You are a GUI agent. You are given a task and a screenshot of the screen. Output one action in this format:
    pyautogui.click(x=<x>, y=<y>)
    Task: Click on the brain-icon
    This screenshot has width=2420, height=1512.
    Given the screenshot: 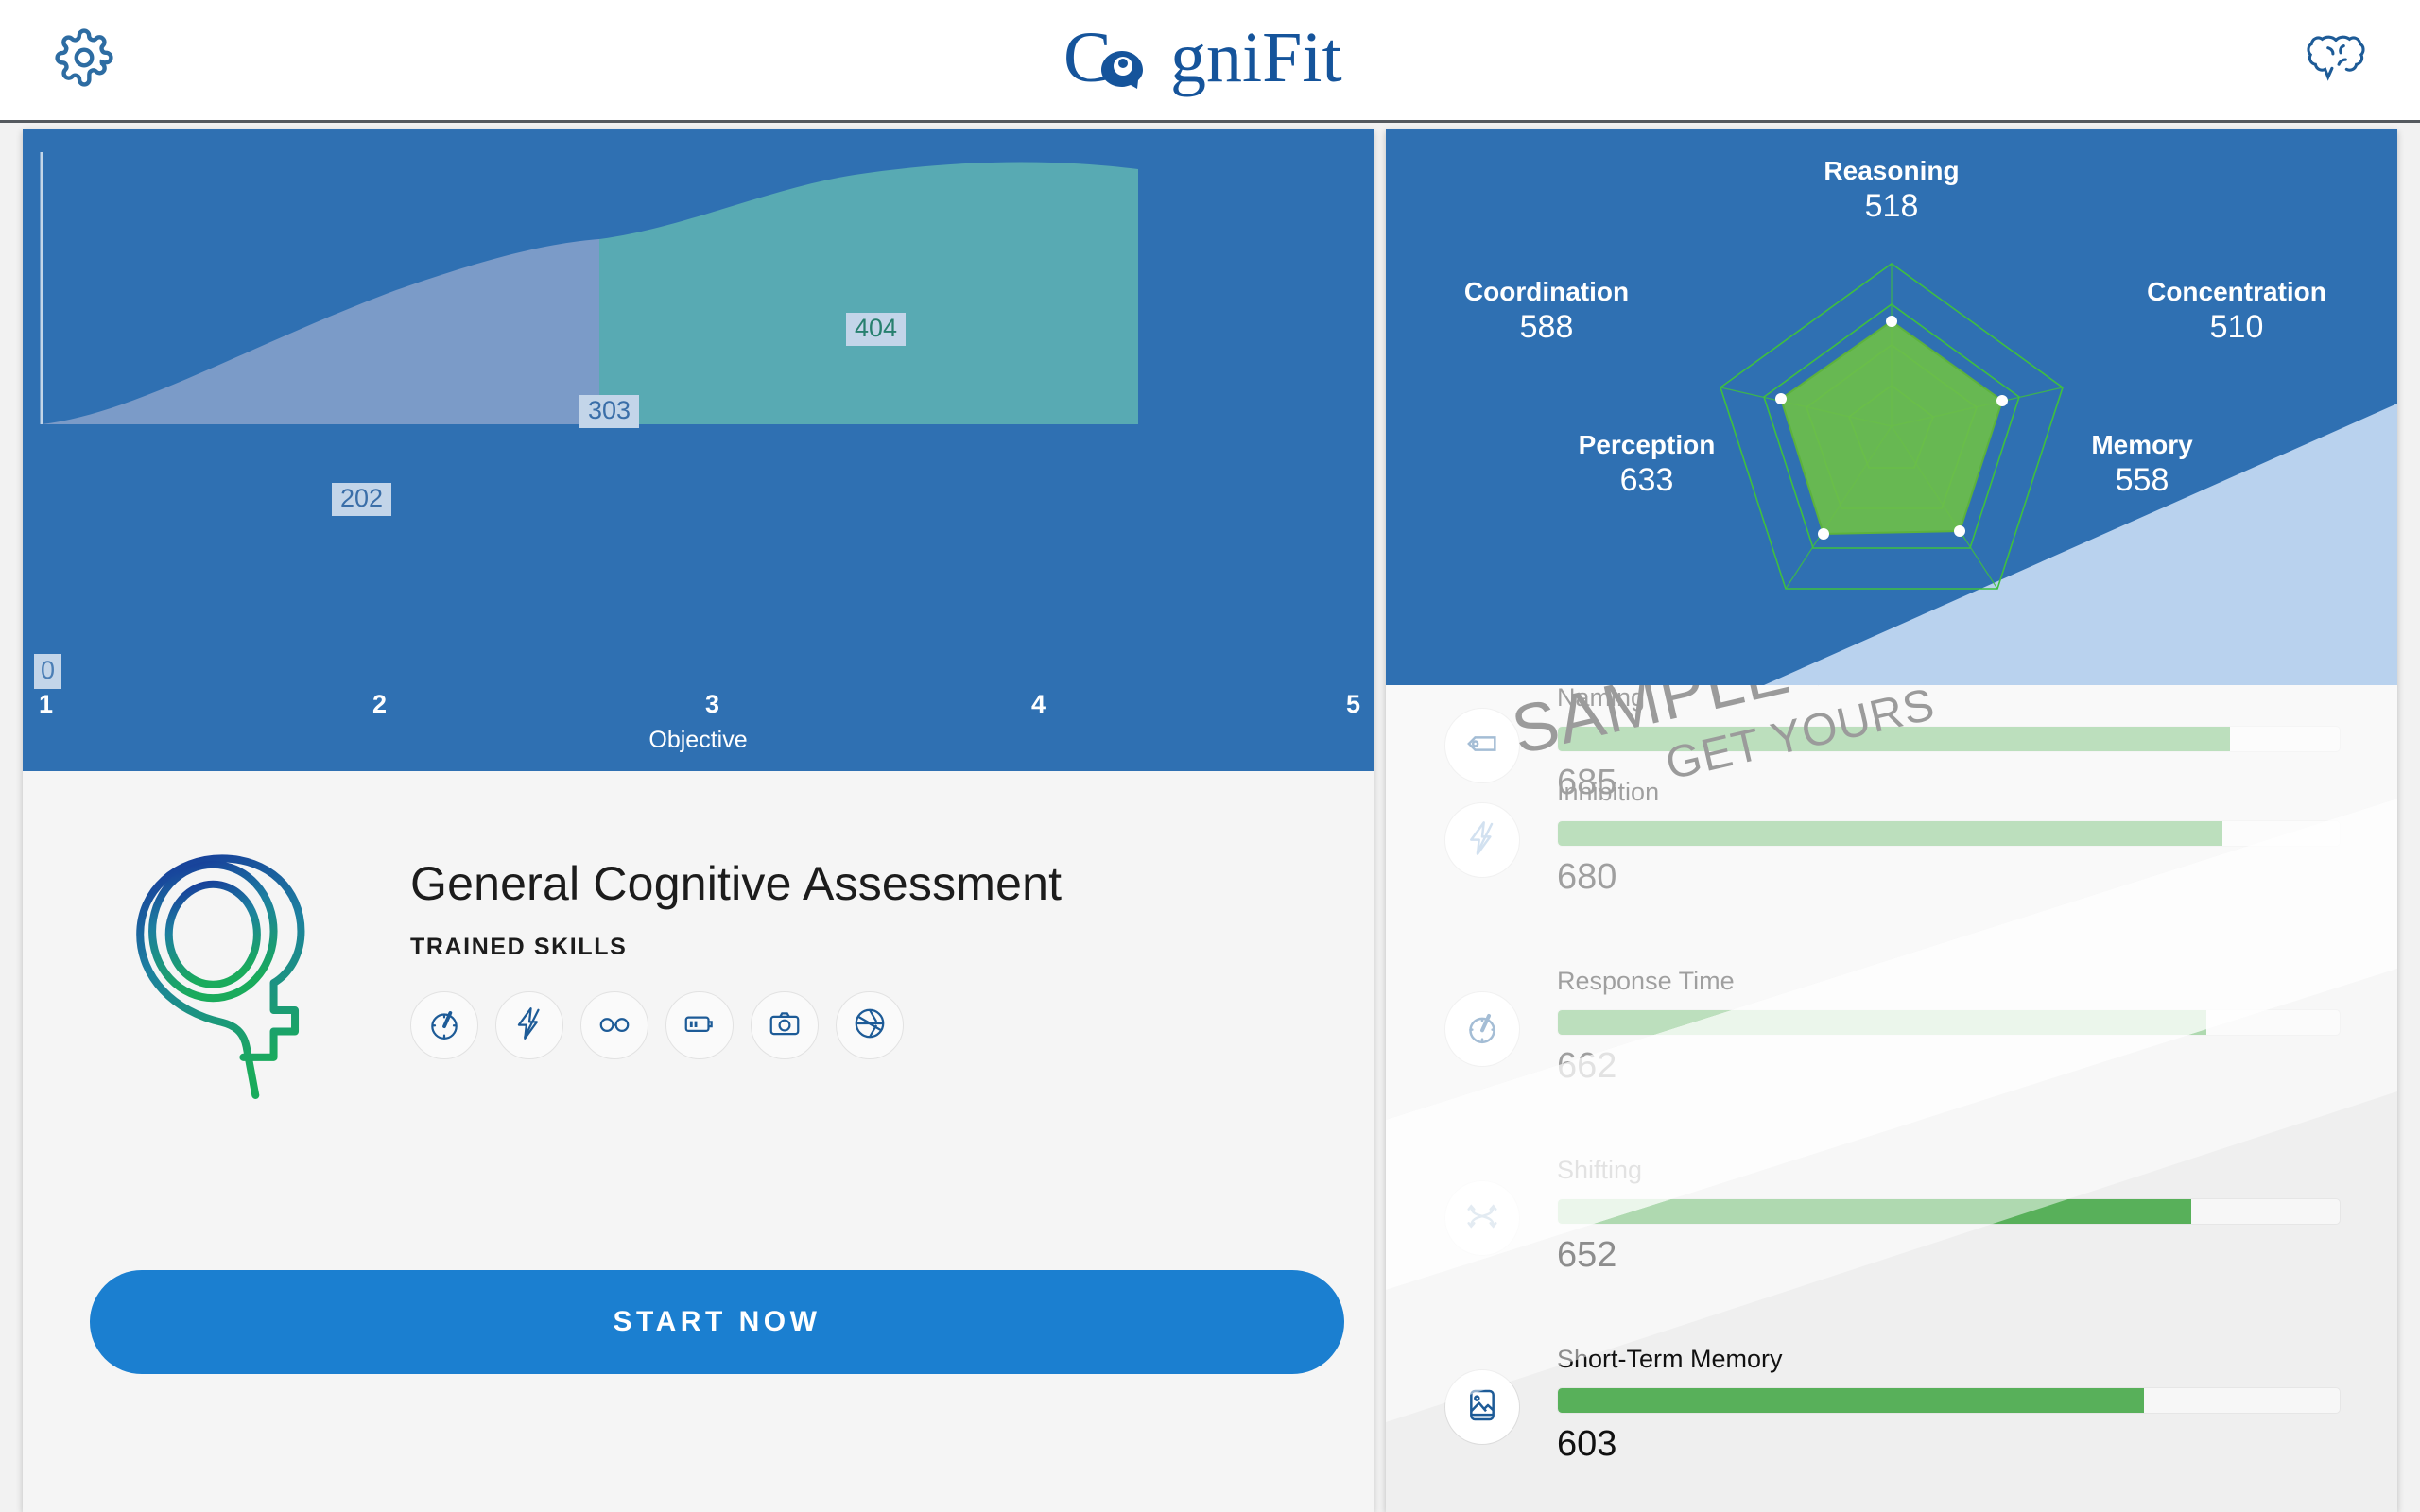 What is the action you would take?
    pyautogui.click(x=2336, y=60)
    